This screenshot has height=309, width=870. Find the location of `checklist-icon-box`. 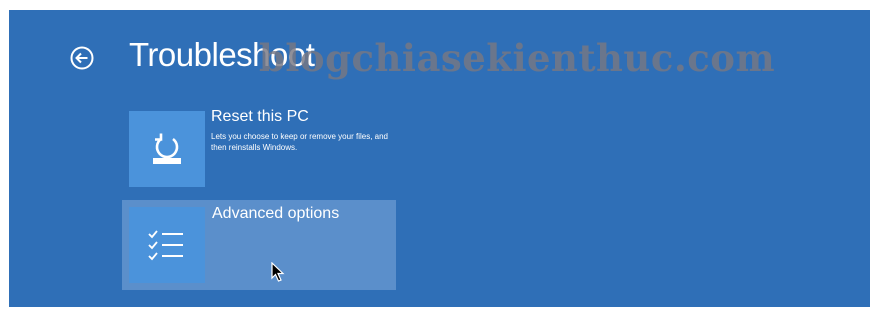

checklist-icon-box is located at coordinates (167, 245).